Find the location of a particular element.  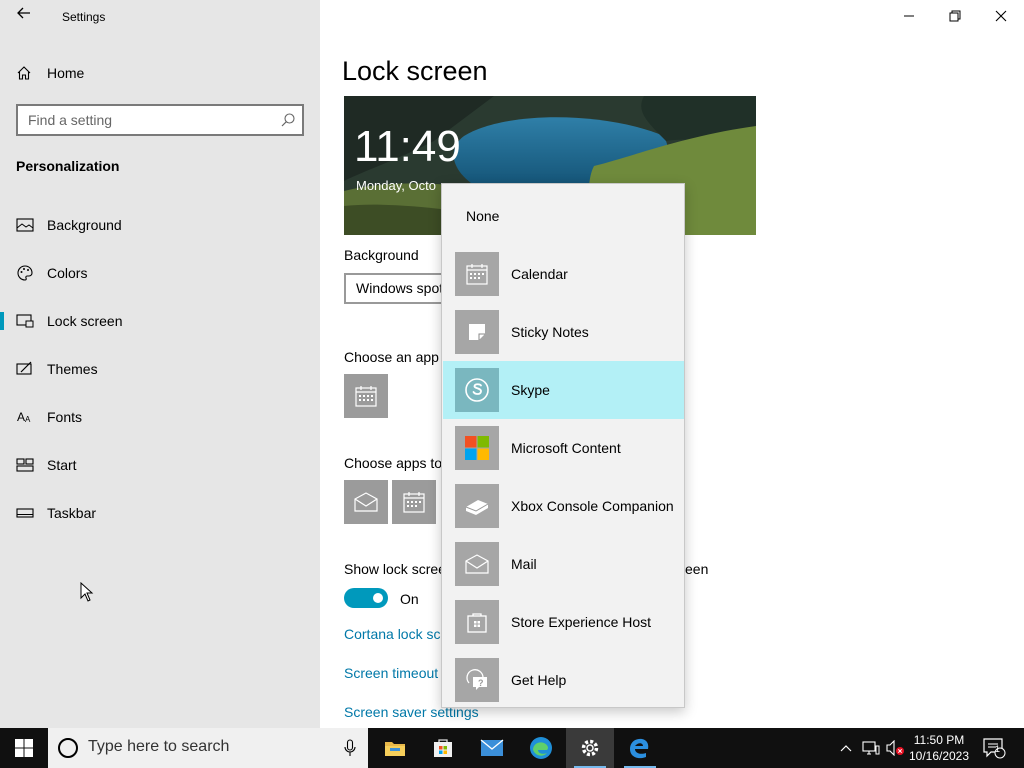

find-setting-search is located at coordinates (160, 120).